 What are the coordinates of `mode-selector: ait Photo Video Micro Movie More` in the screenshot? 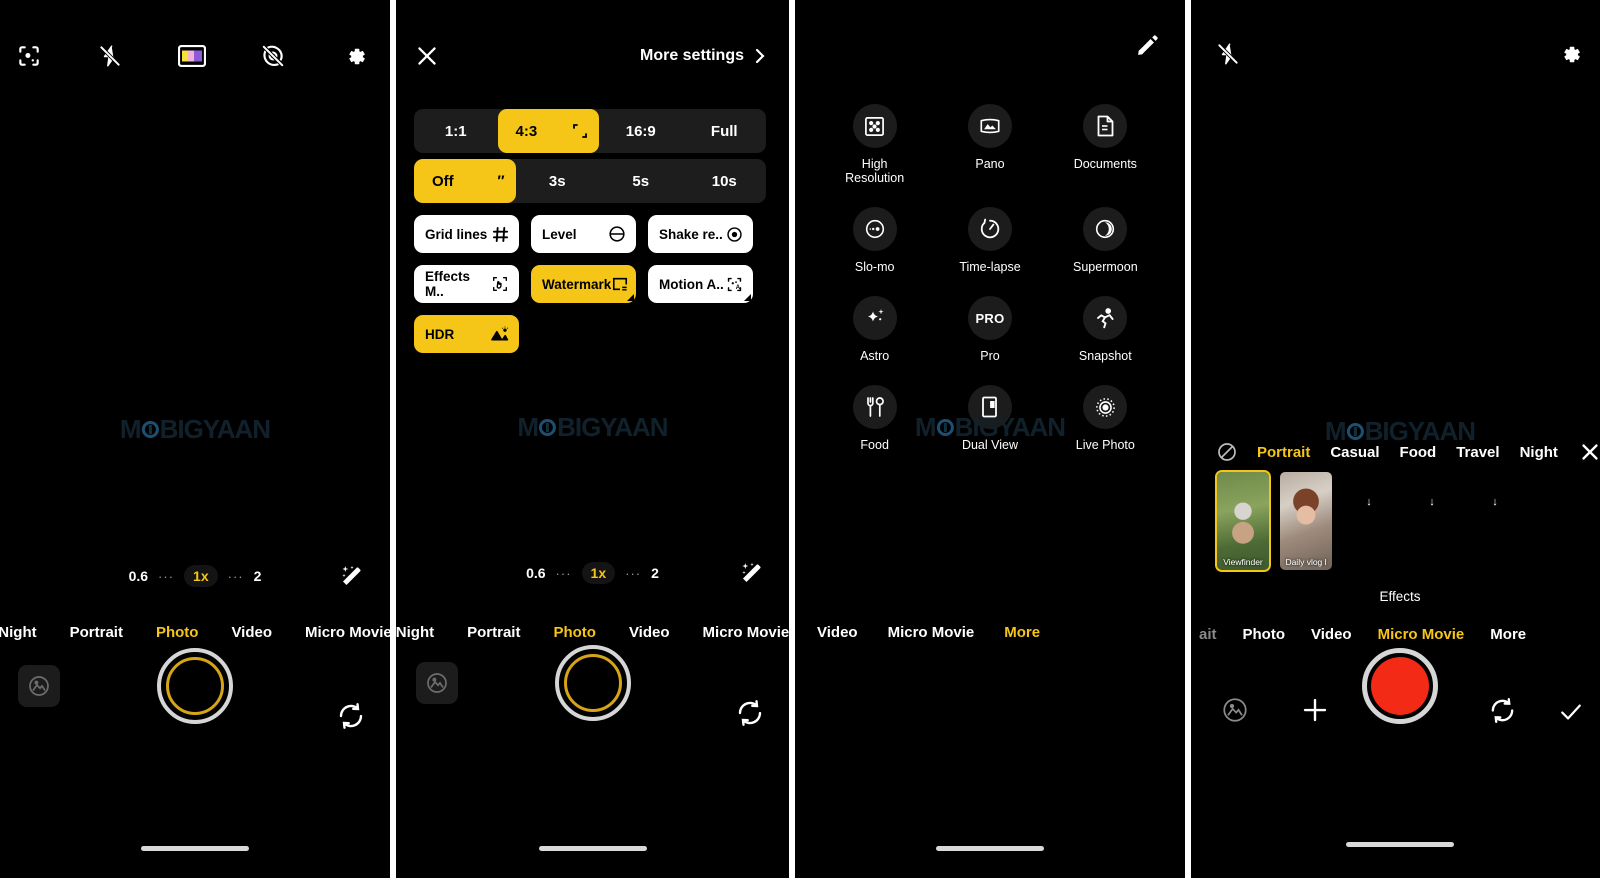 It's located at (1399, 634).